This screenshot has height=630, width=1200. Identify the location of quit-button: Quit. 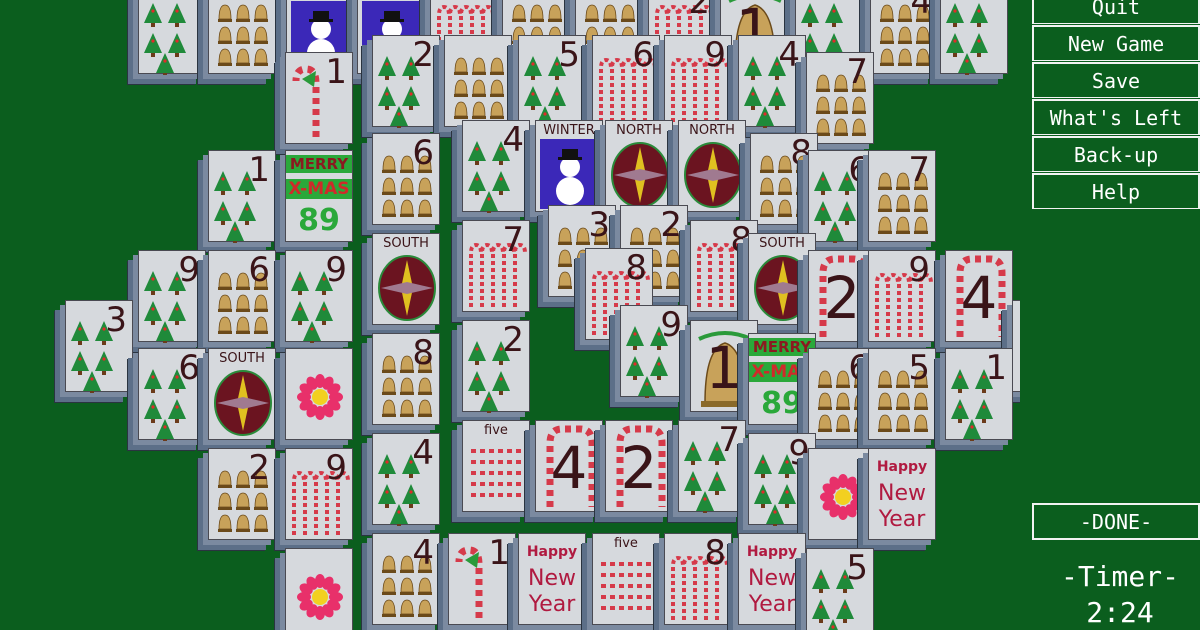
(1116, 12).